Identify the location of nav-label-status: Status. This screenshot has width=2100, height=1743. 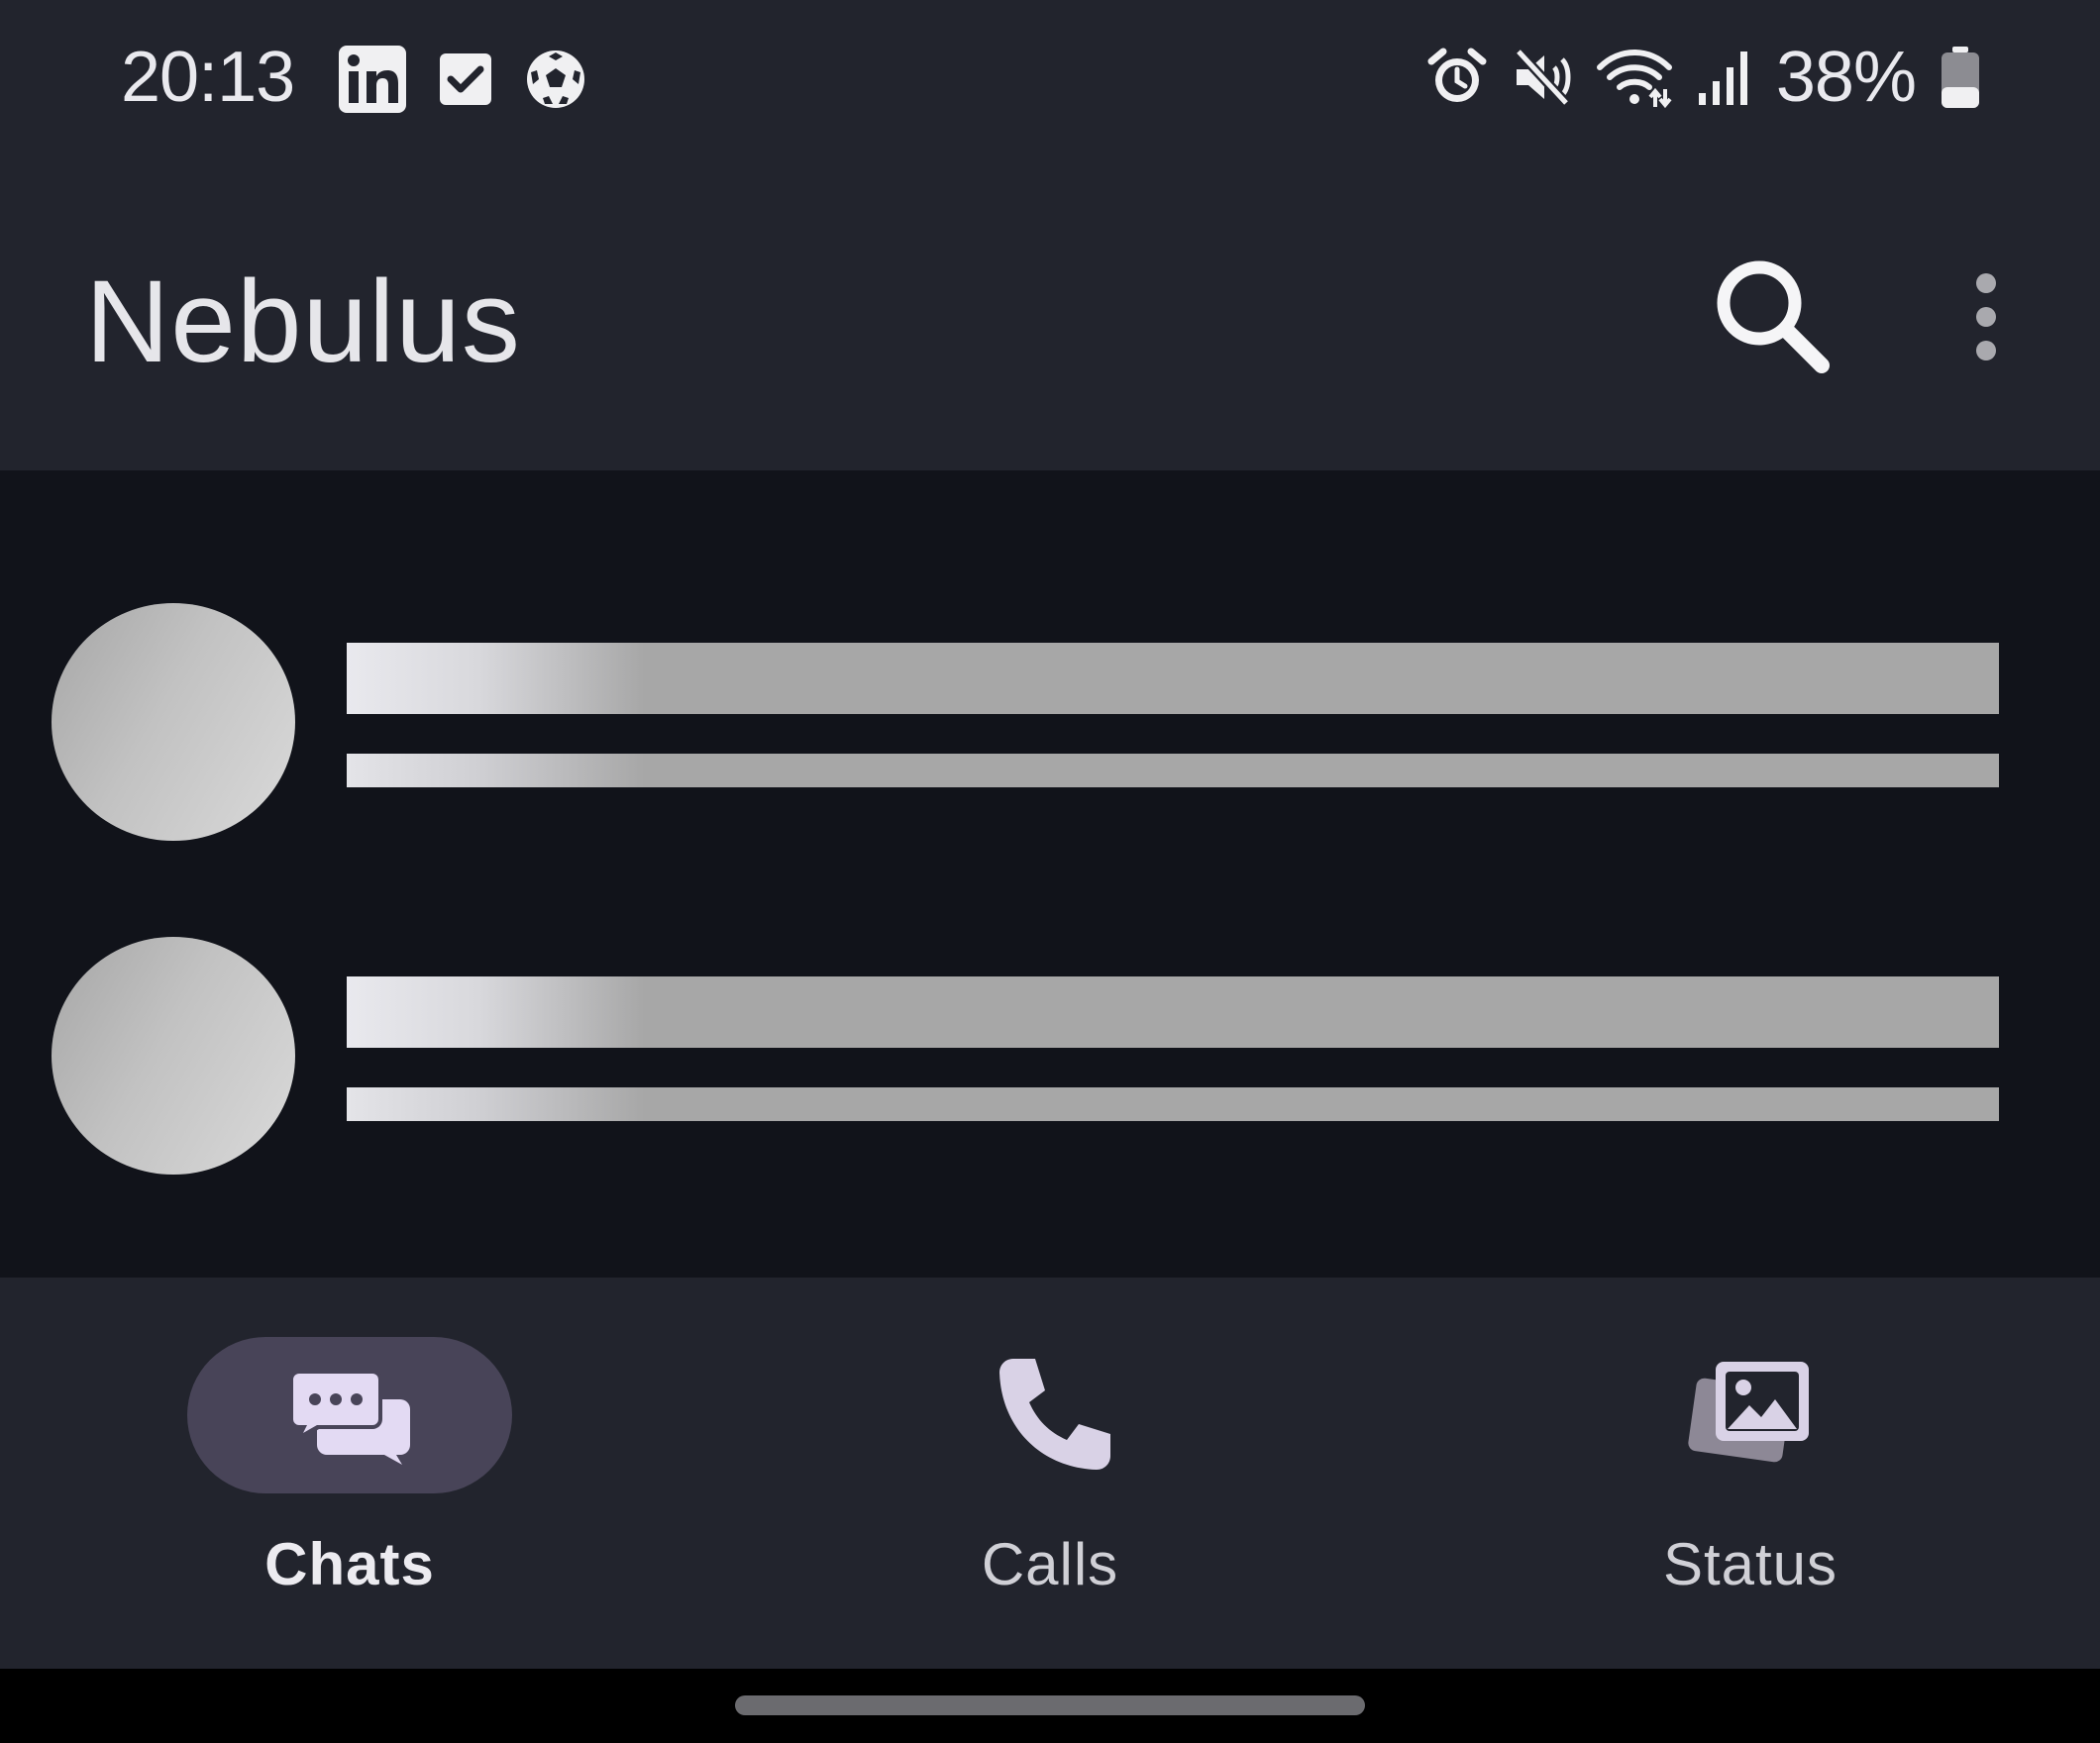
(1750, 1564).